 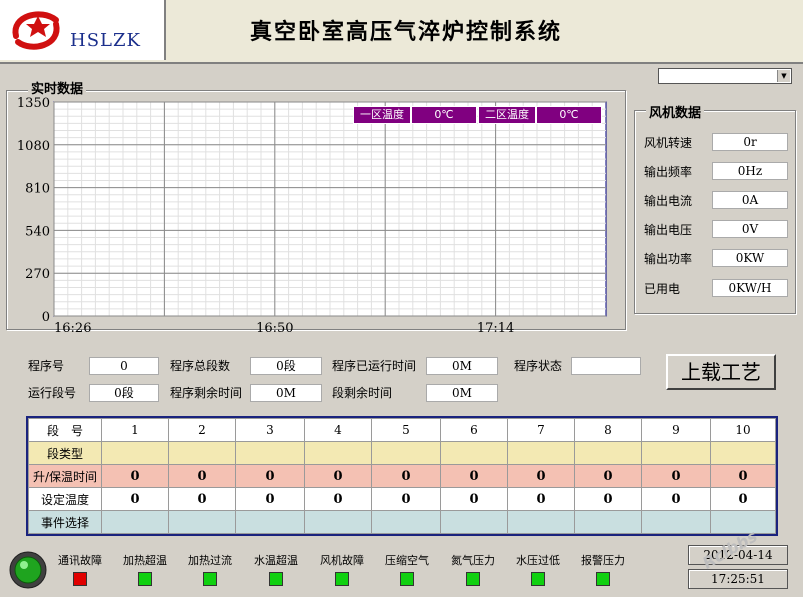 What do you see at coordinates (668, 230) in the screenshot?
I see `output-voltage-label: 输出电压` at bounding box center [668, 230].